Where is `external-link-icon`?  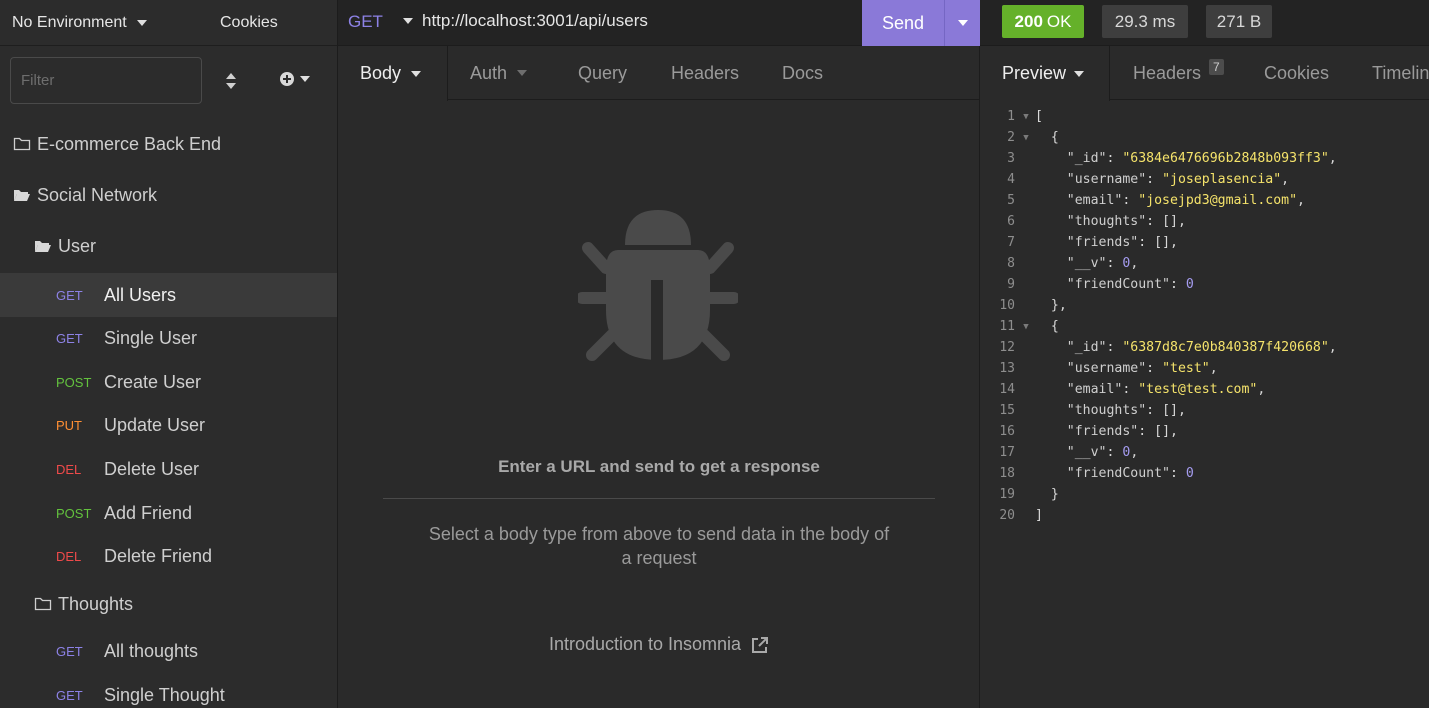
external-link-icon is located at coordinates (760, 644).